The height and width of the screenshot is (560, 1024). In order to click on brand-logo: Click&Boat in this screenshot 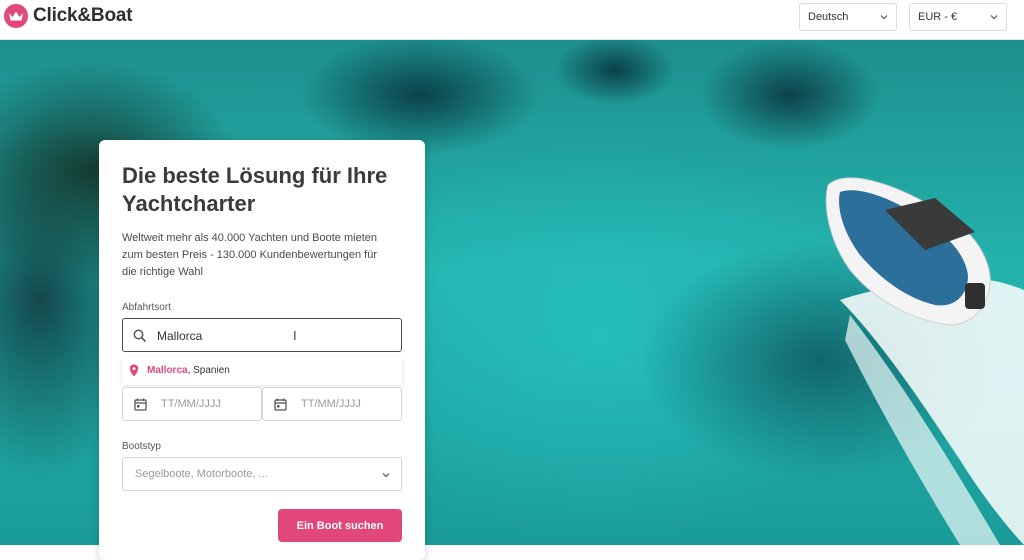, I will do `click(68, 16)`.